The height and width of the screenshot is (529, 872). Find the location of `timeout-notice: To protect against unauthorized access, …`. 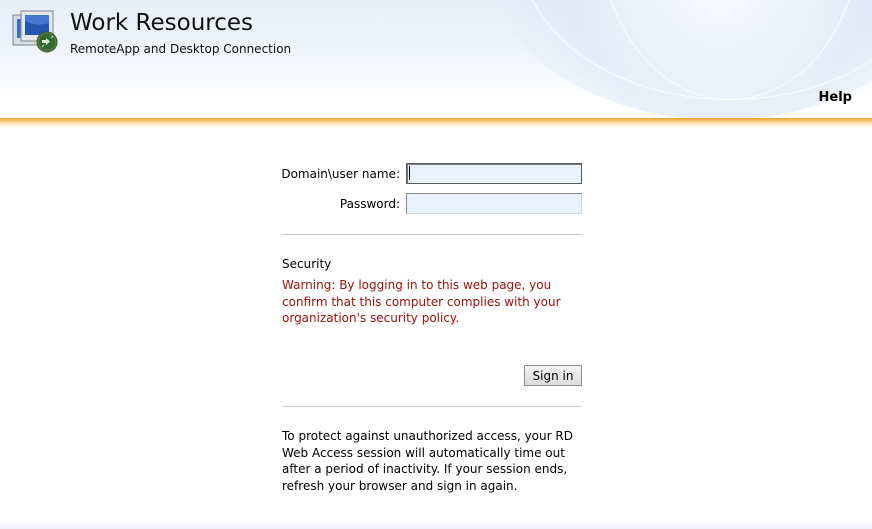

timeout-notice: To protect against unauthorized access, … is located at coordinates (427, 461).